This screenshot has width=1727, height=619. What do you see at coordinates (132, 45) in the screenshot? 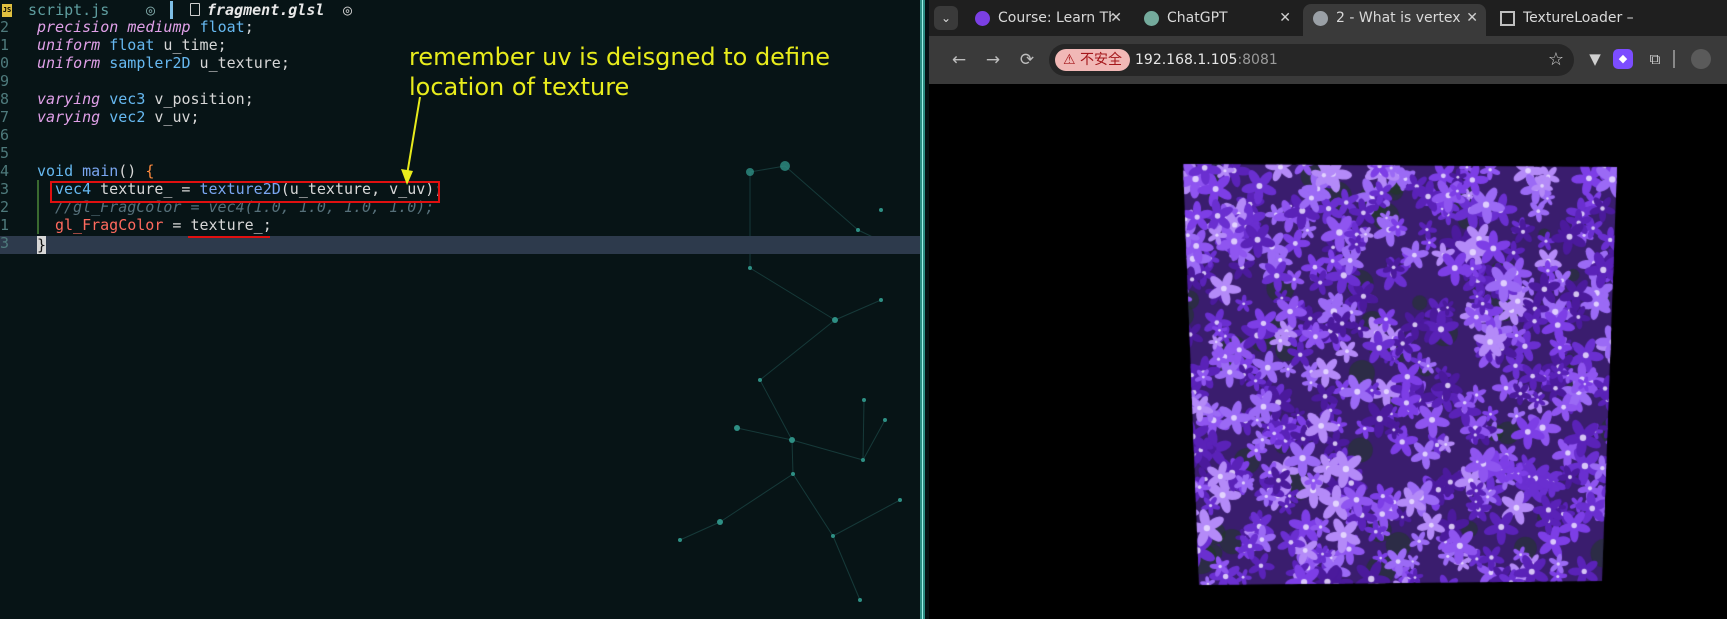
I see `code-text: uniform float u_time;` at bounding box center [132, 45].